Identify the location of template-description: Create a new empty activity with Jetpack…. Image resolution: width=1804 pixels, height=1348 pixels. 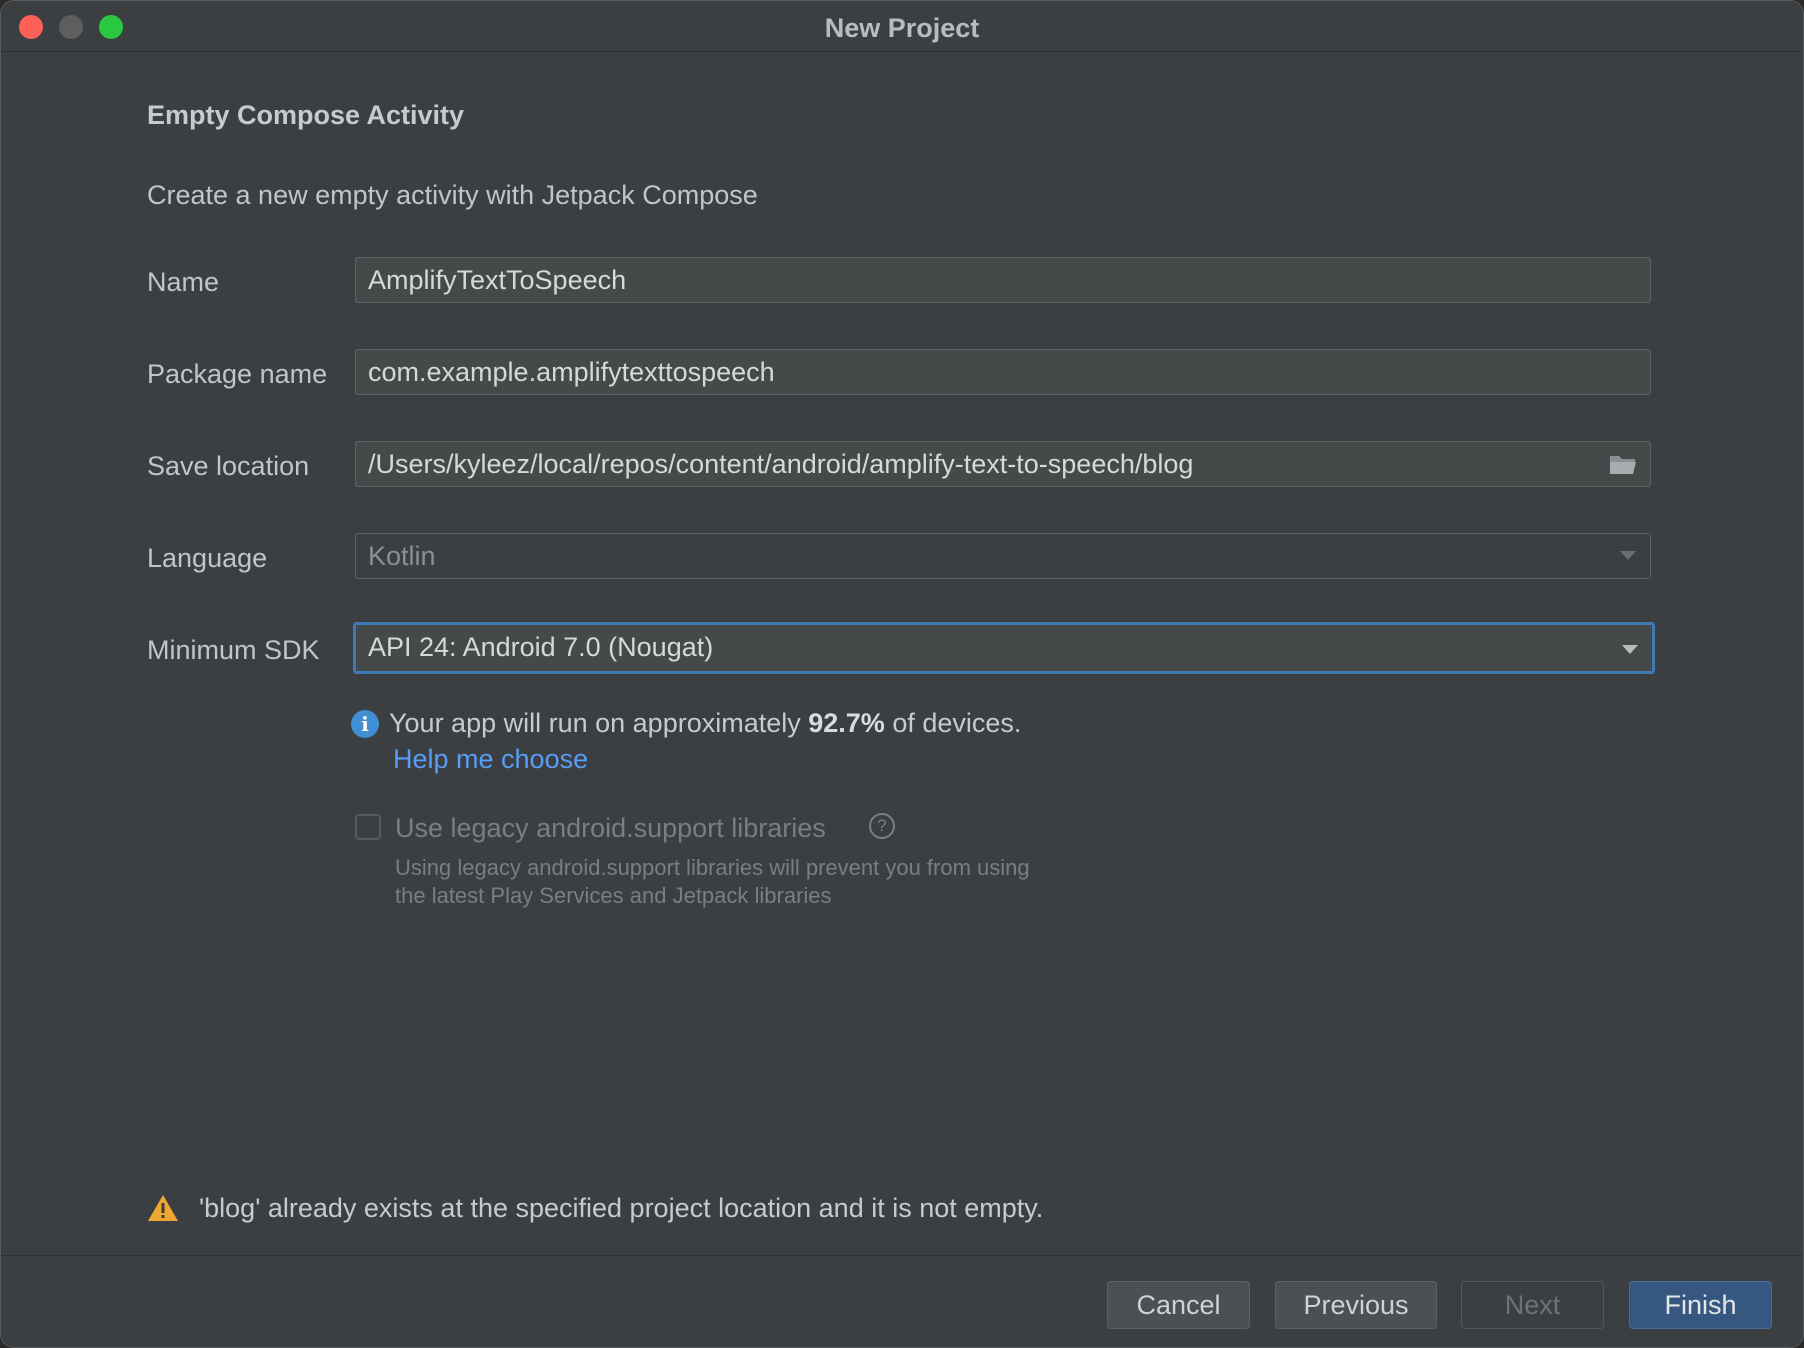
(452, 195).